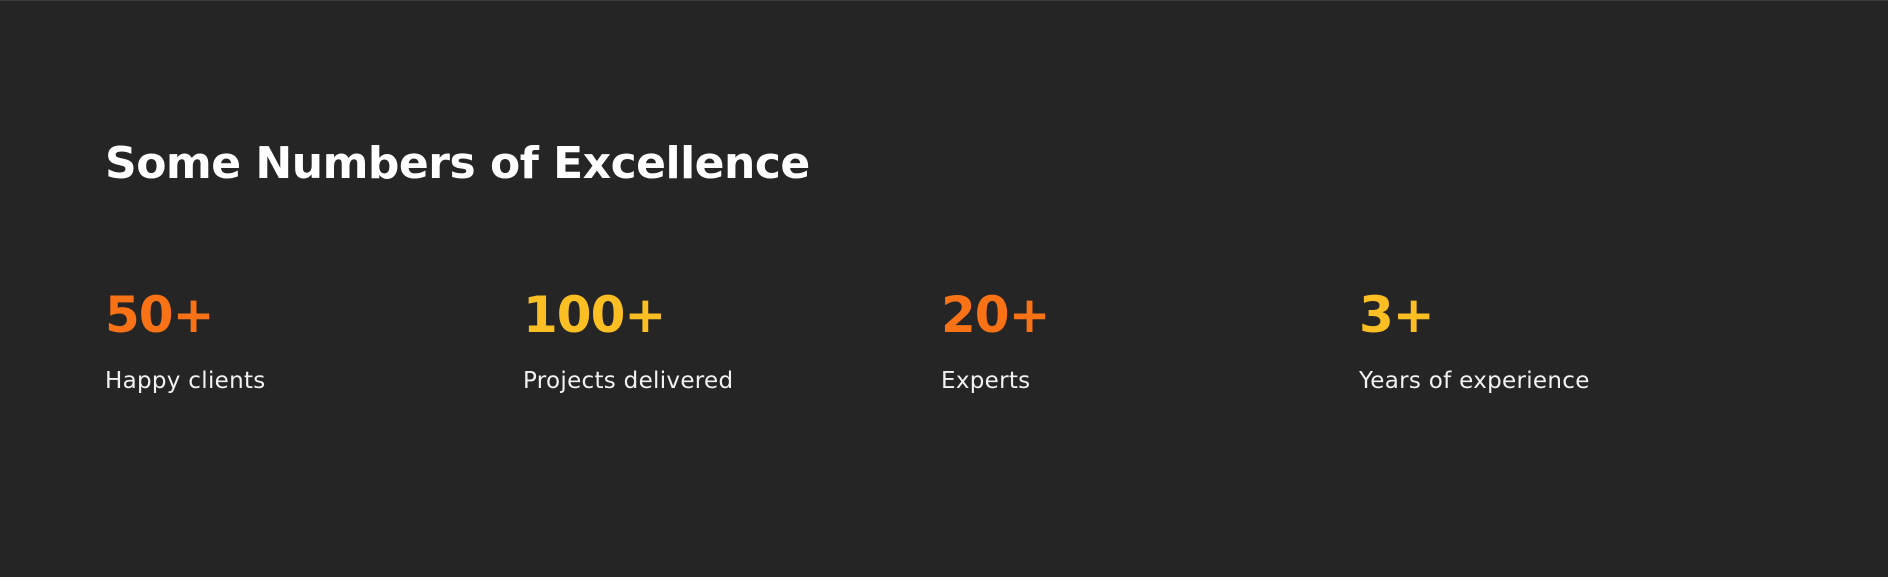 The width and height of the screenshot is (1888, 577). What do you see at coordinates (995, 315) in the screenshot?
I see `stat-value: 20+` at bounding box center [995, 315].